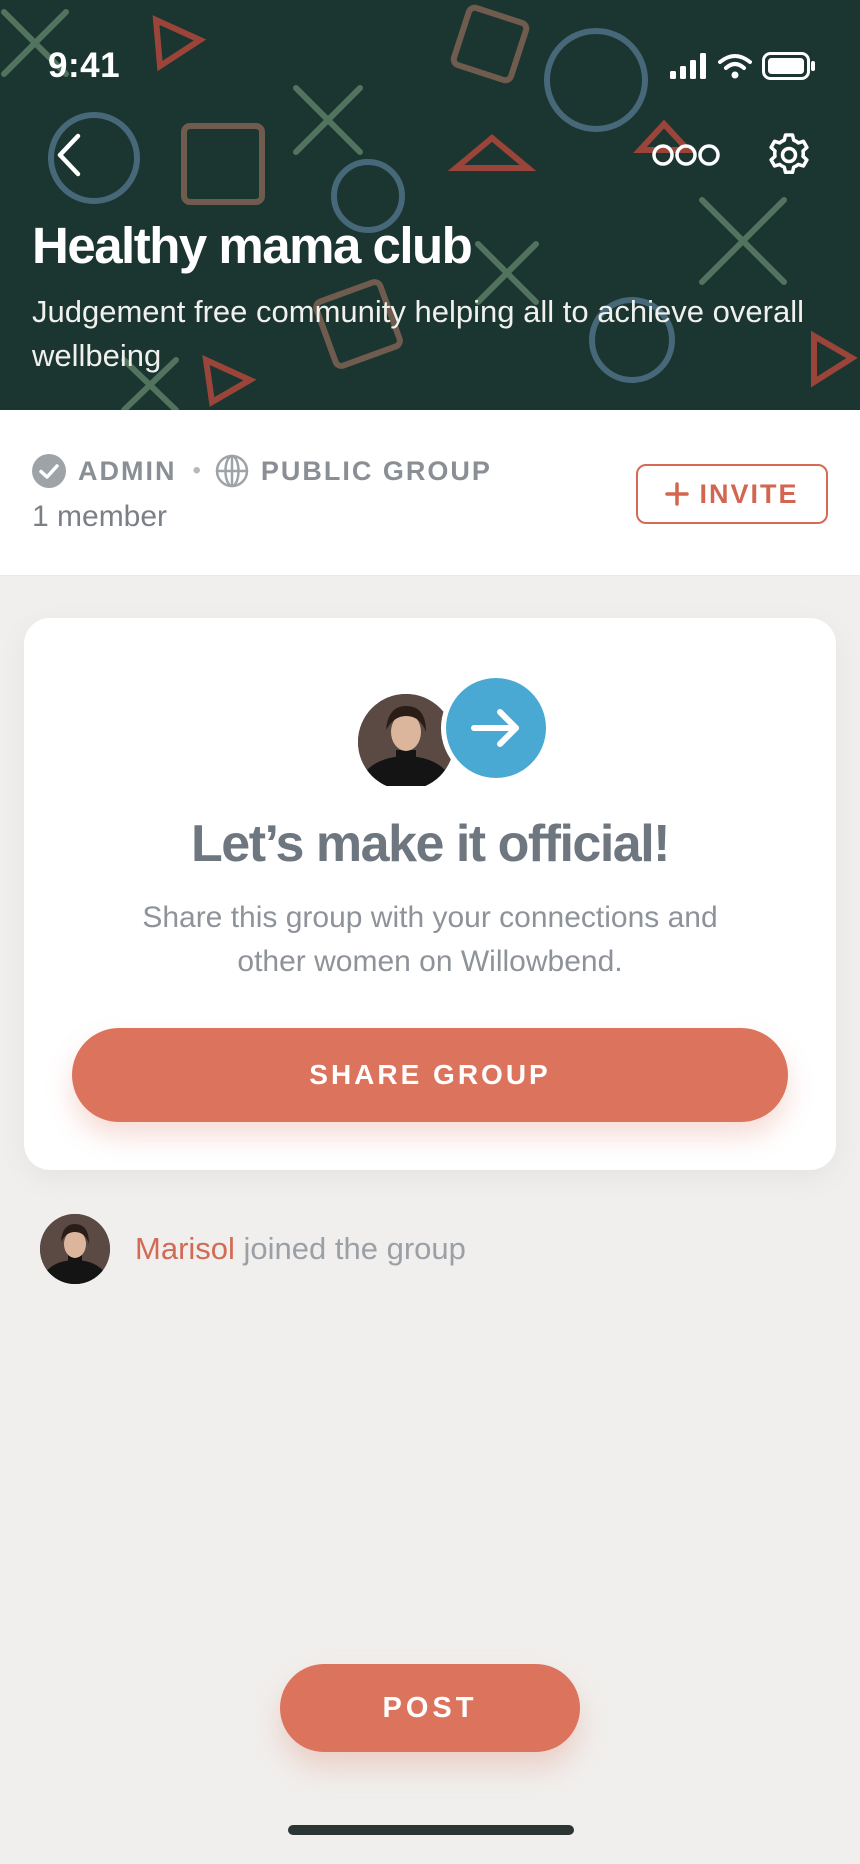 This screenshot has width=860, height=1864. What do you see at coordinates (127, 470) in the screenshot?
I see `role-label: ADMIN` at bounding box center [127, 470].